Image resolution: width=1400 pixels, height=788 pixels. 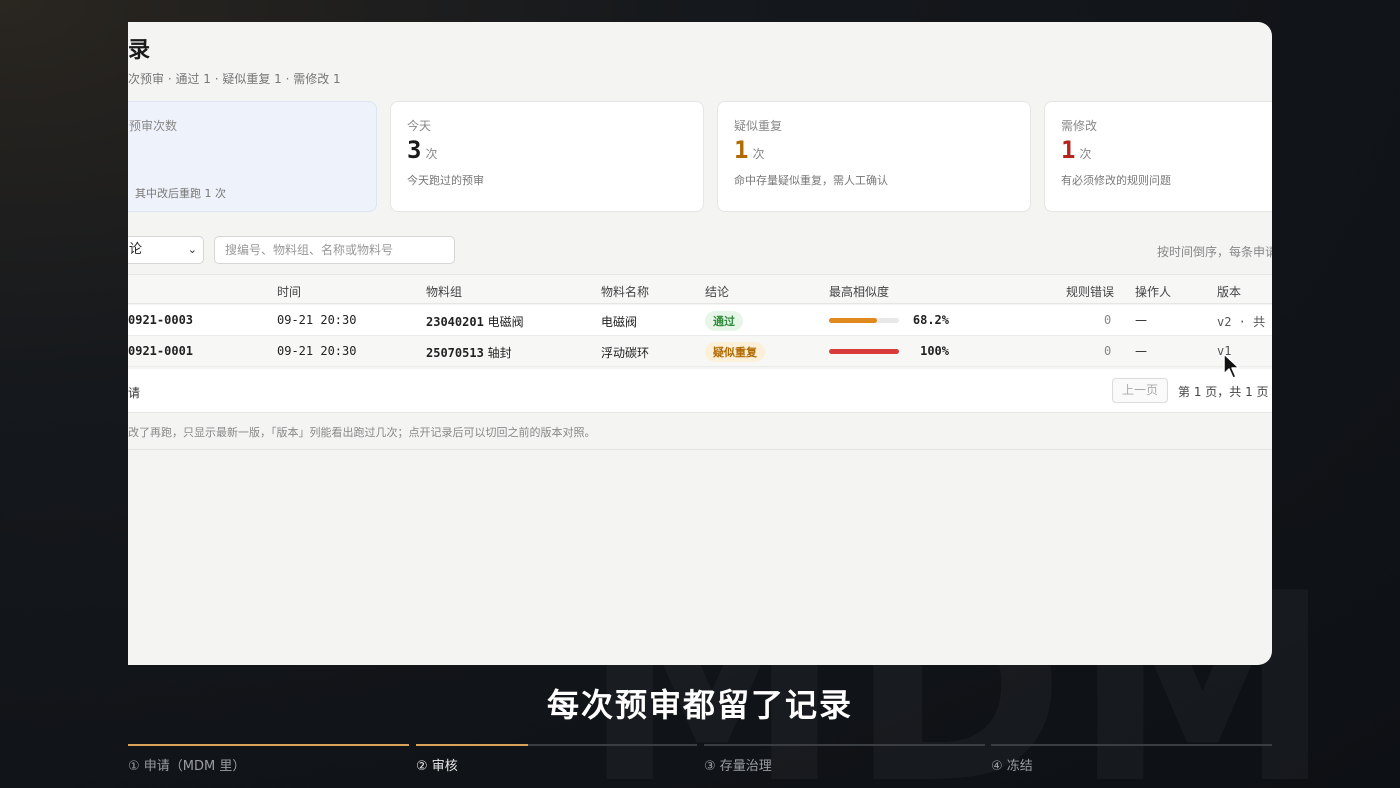 I want to click on summary-line: 次预审 · 通过 1 · 疑似重复 1 · 需修改 1, so click(x=234, y=79).